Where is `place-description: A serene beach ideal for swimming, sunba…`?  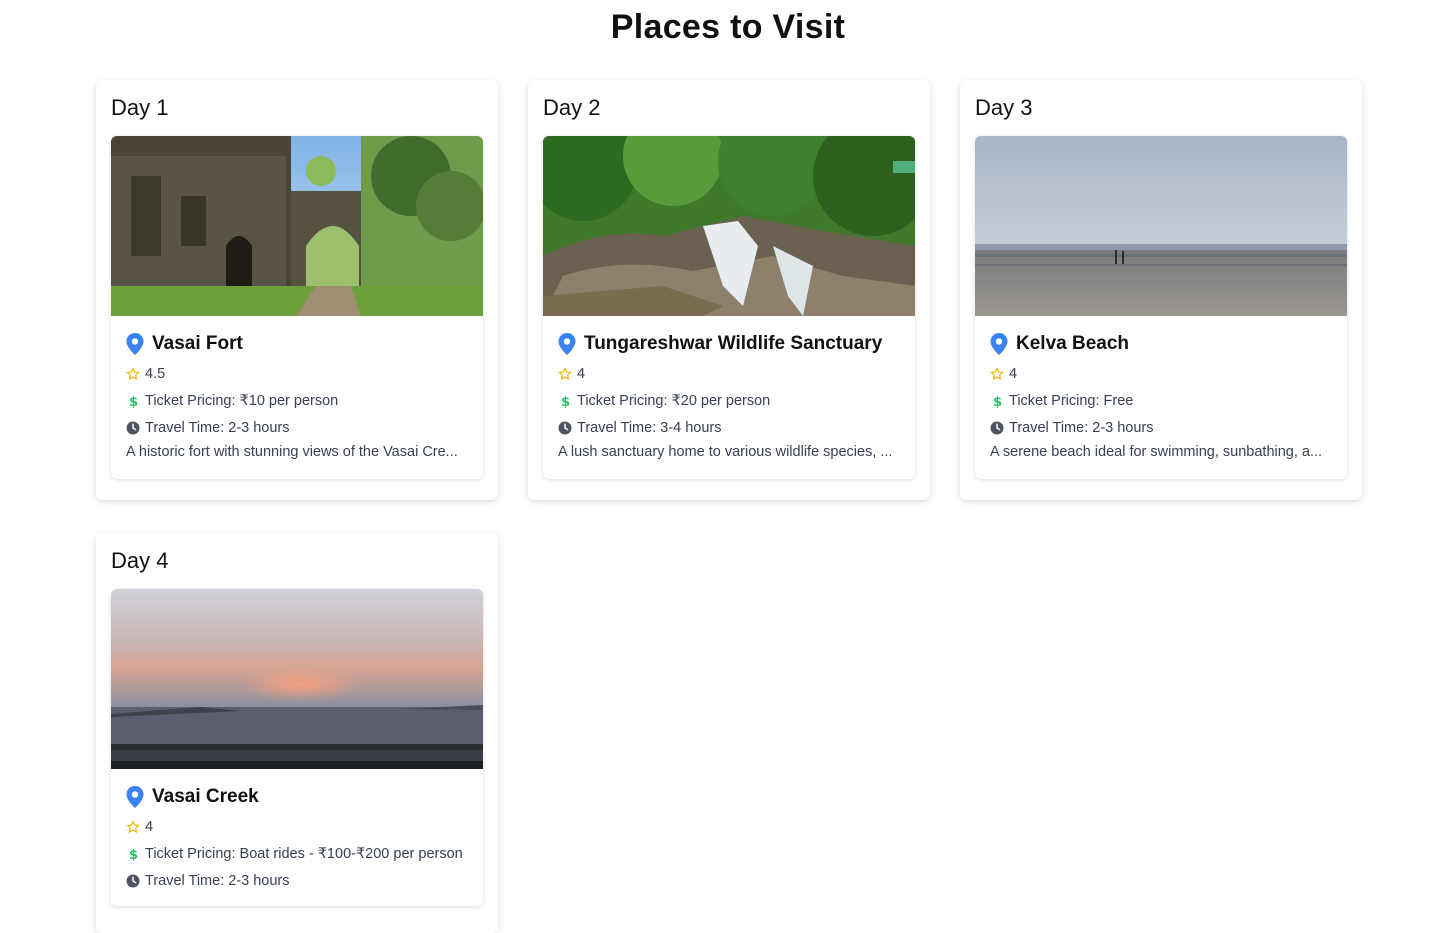
place-description: A serene beach ideal for swimming, sunba… is located at coordinates (1156, 452).